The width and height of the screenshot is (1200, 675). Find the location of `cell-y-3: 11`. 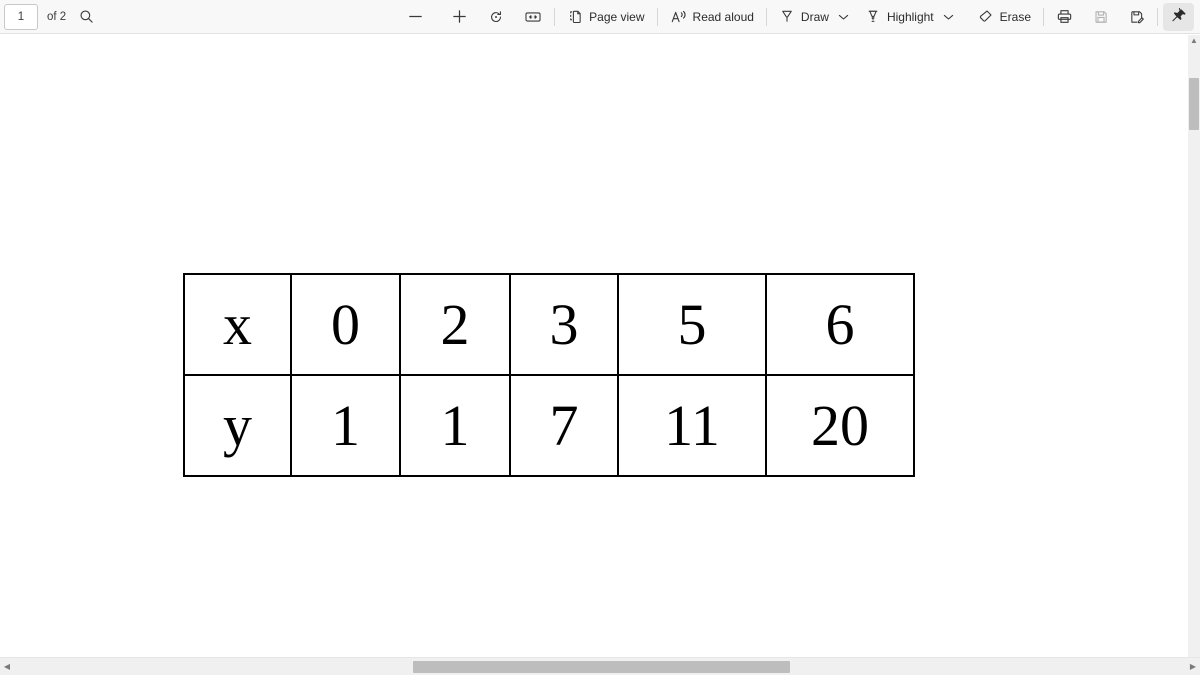

cell-y-3: 11 is located at coordinates (692, 425).